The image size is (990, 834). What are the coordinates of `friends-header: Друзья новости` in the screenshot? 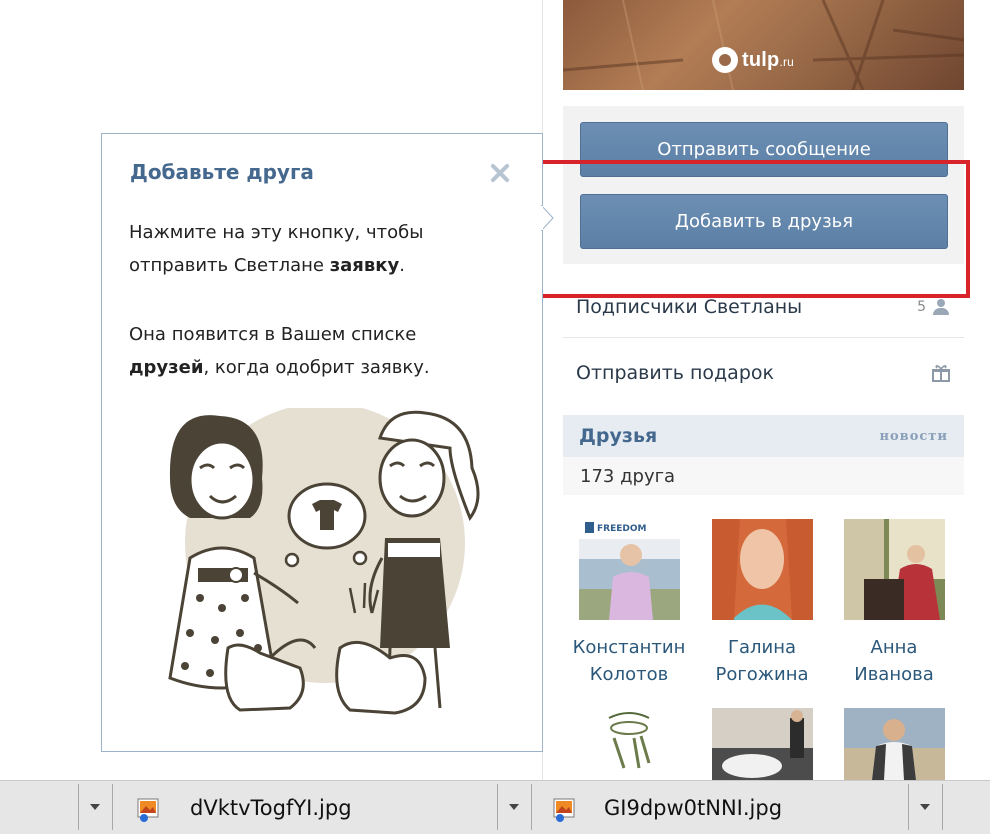 It's located at (763, 436).